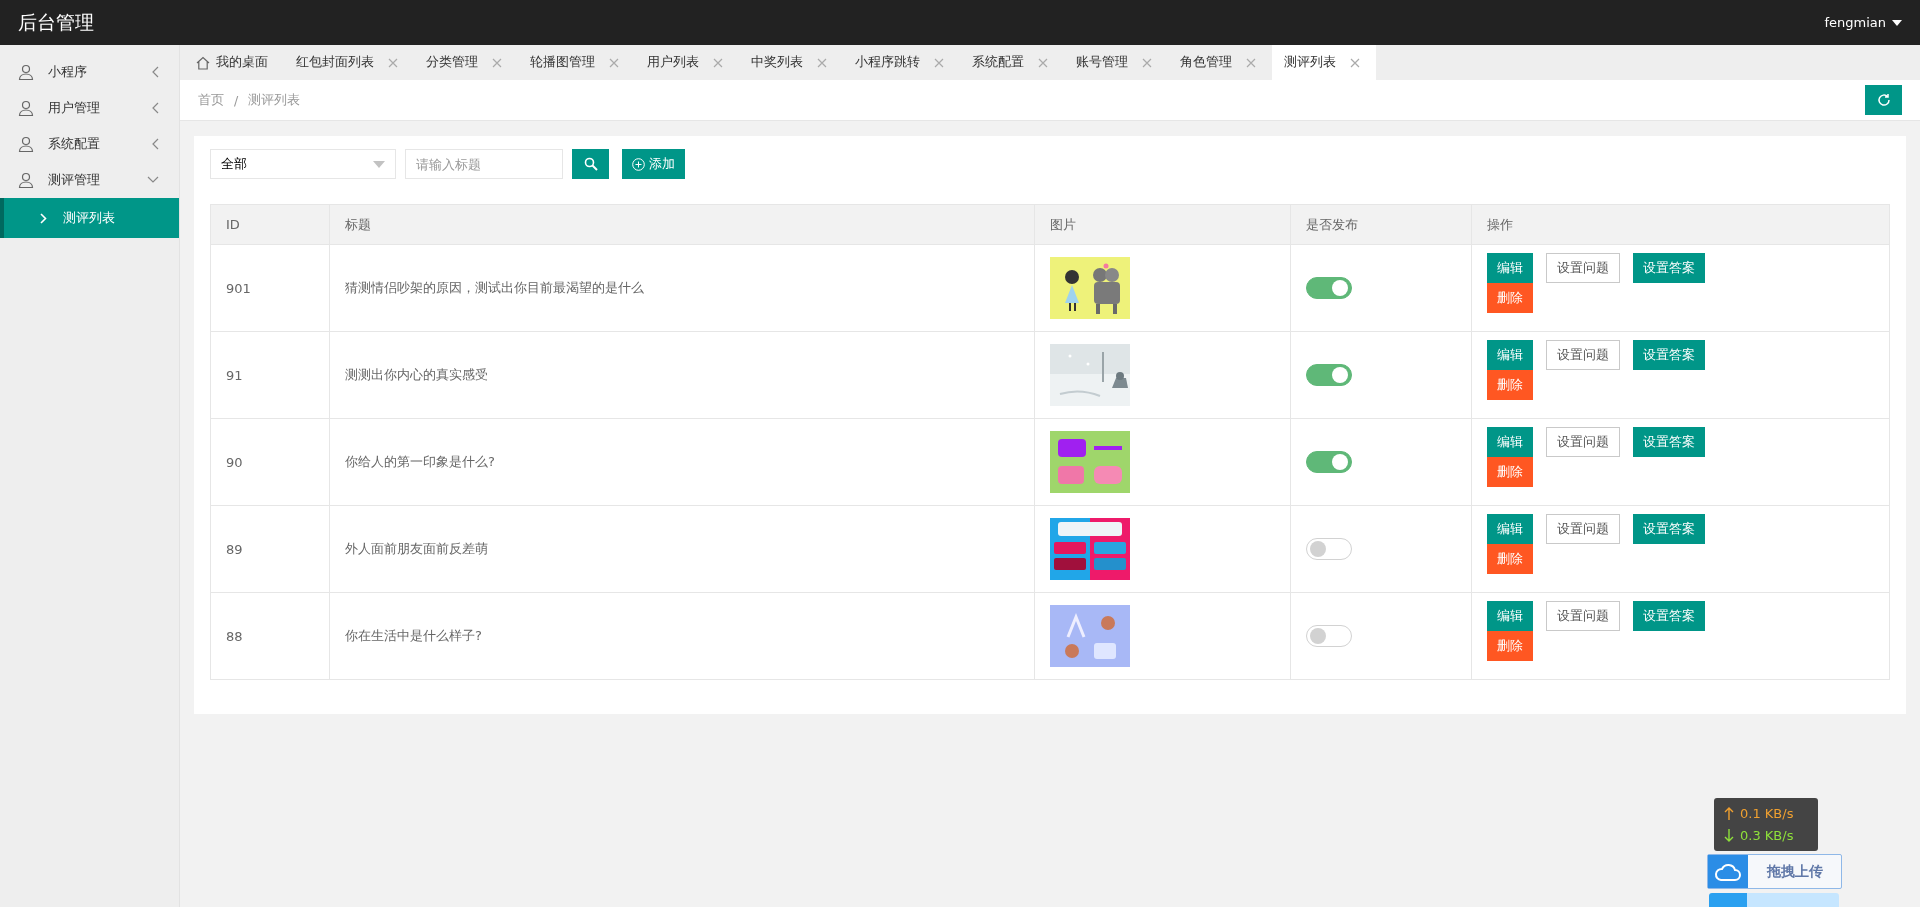  Describe the element at coordinates (682, 636) in the screenshot. I see `table-cell: 你在生活中是什么样子?` at that location.